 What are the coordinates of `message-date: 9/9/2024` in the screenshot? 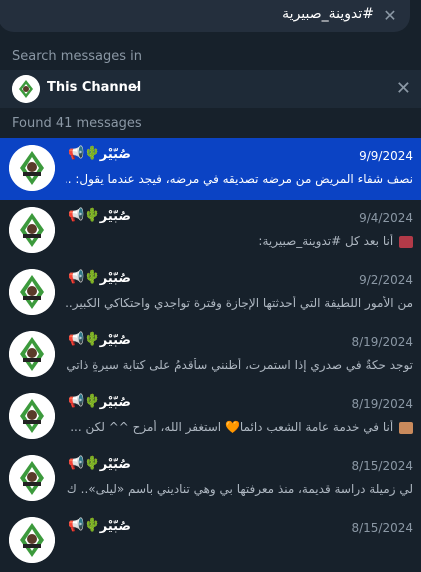 It's located at (386, 156).